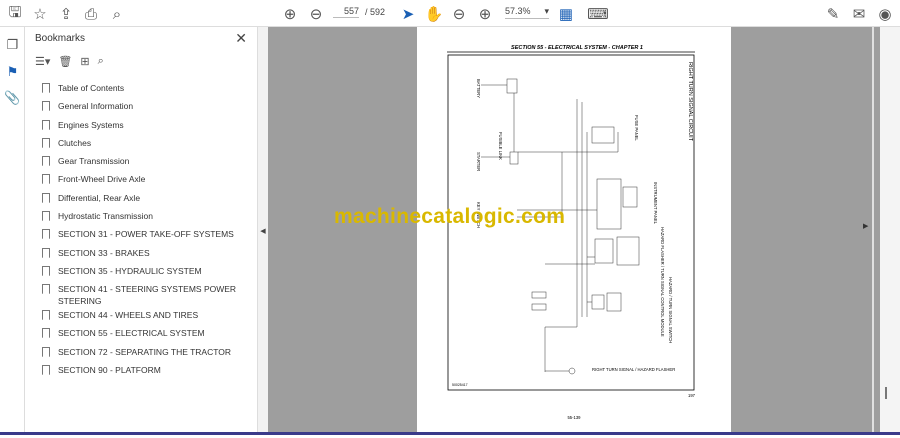 This screenshot has width=900, height=438. I want to click on bookmark-label: Front-Wheel Drive Axle, so click(102, 179).